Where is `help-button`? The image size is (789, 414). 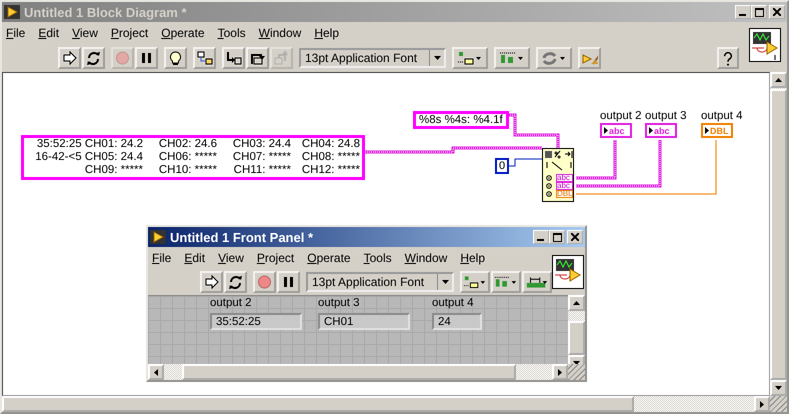 help-button is located at coordinates (728, 58).